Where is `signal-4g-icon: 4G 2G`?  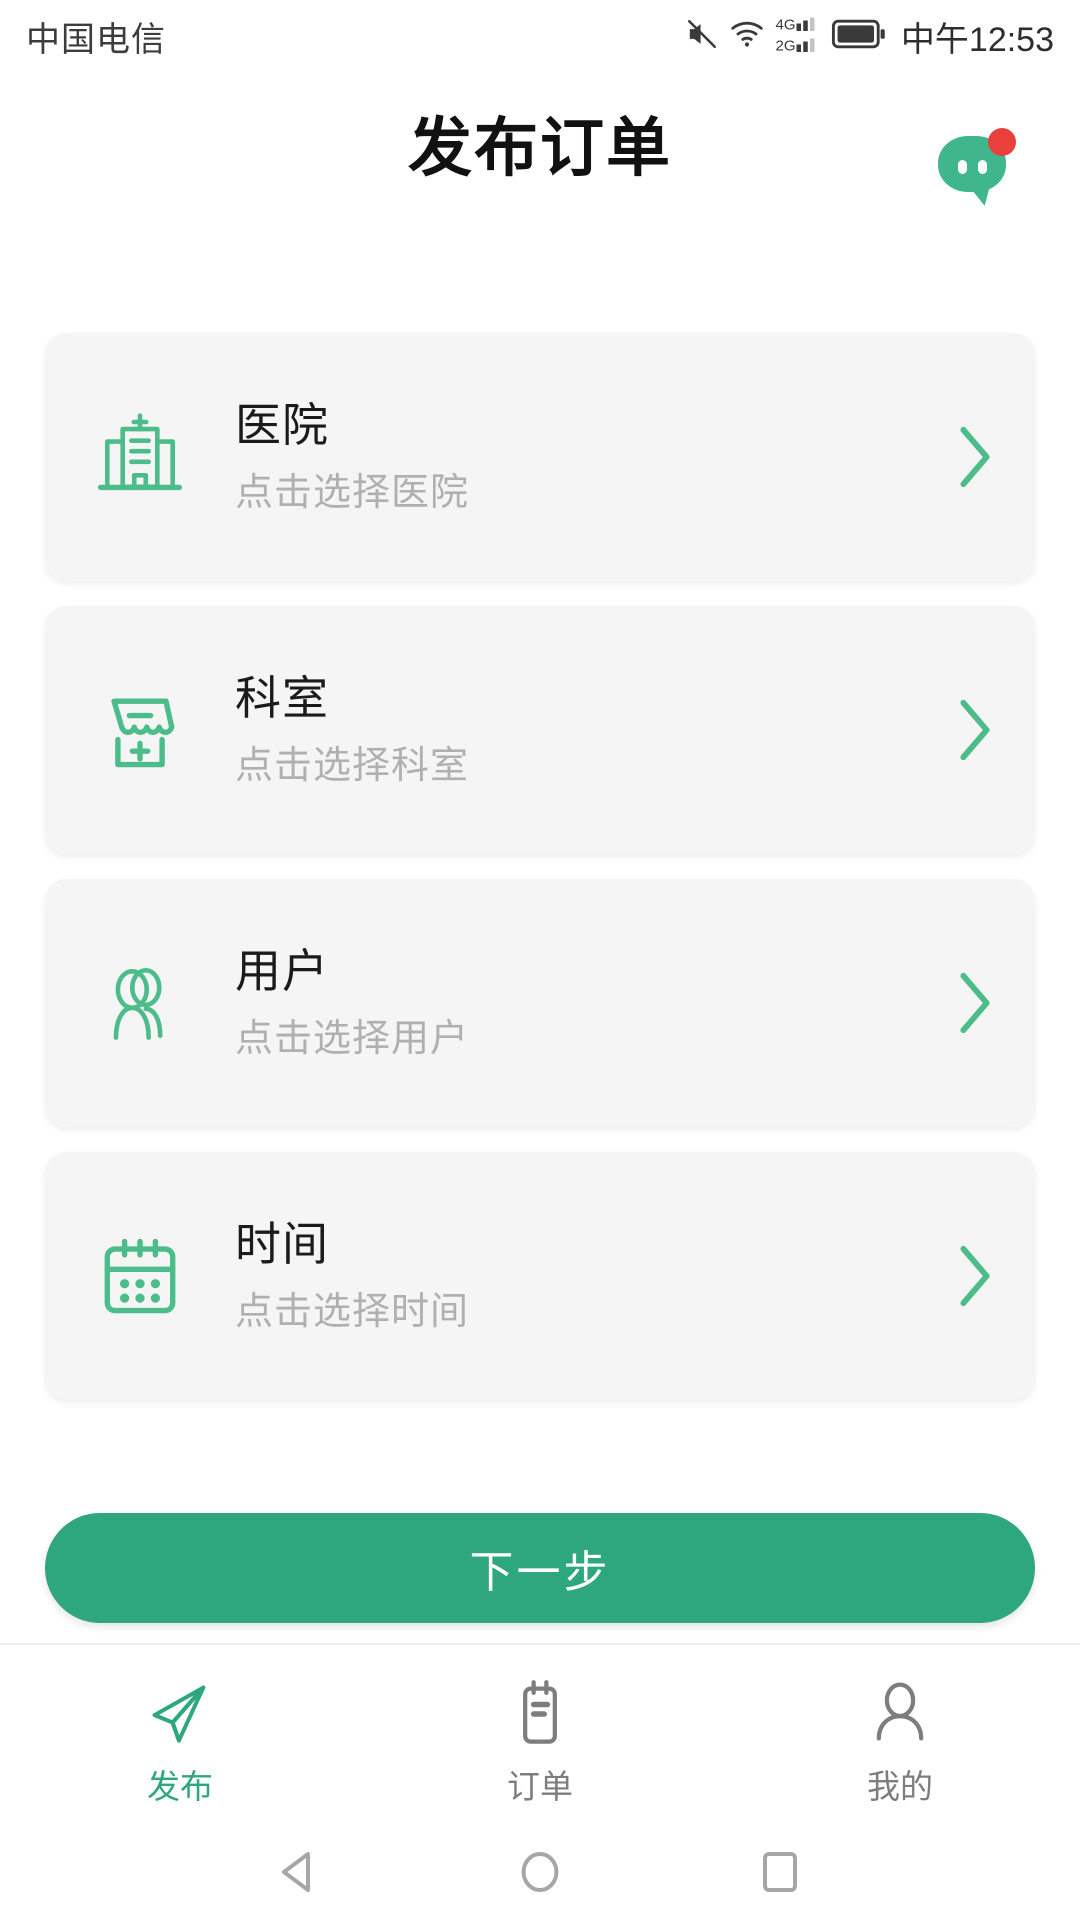 signal-4g-icon: 4G 2G is located at coordinates (798, 36).